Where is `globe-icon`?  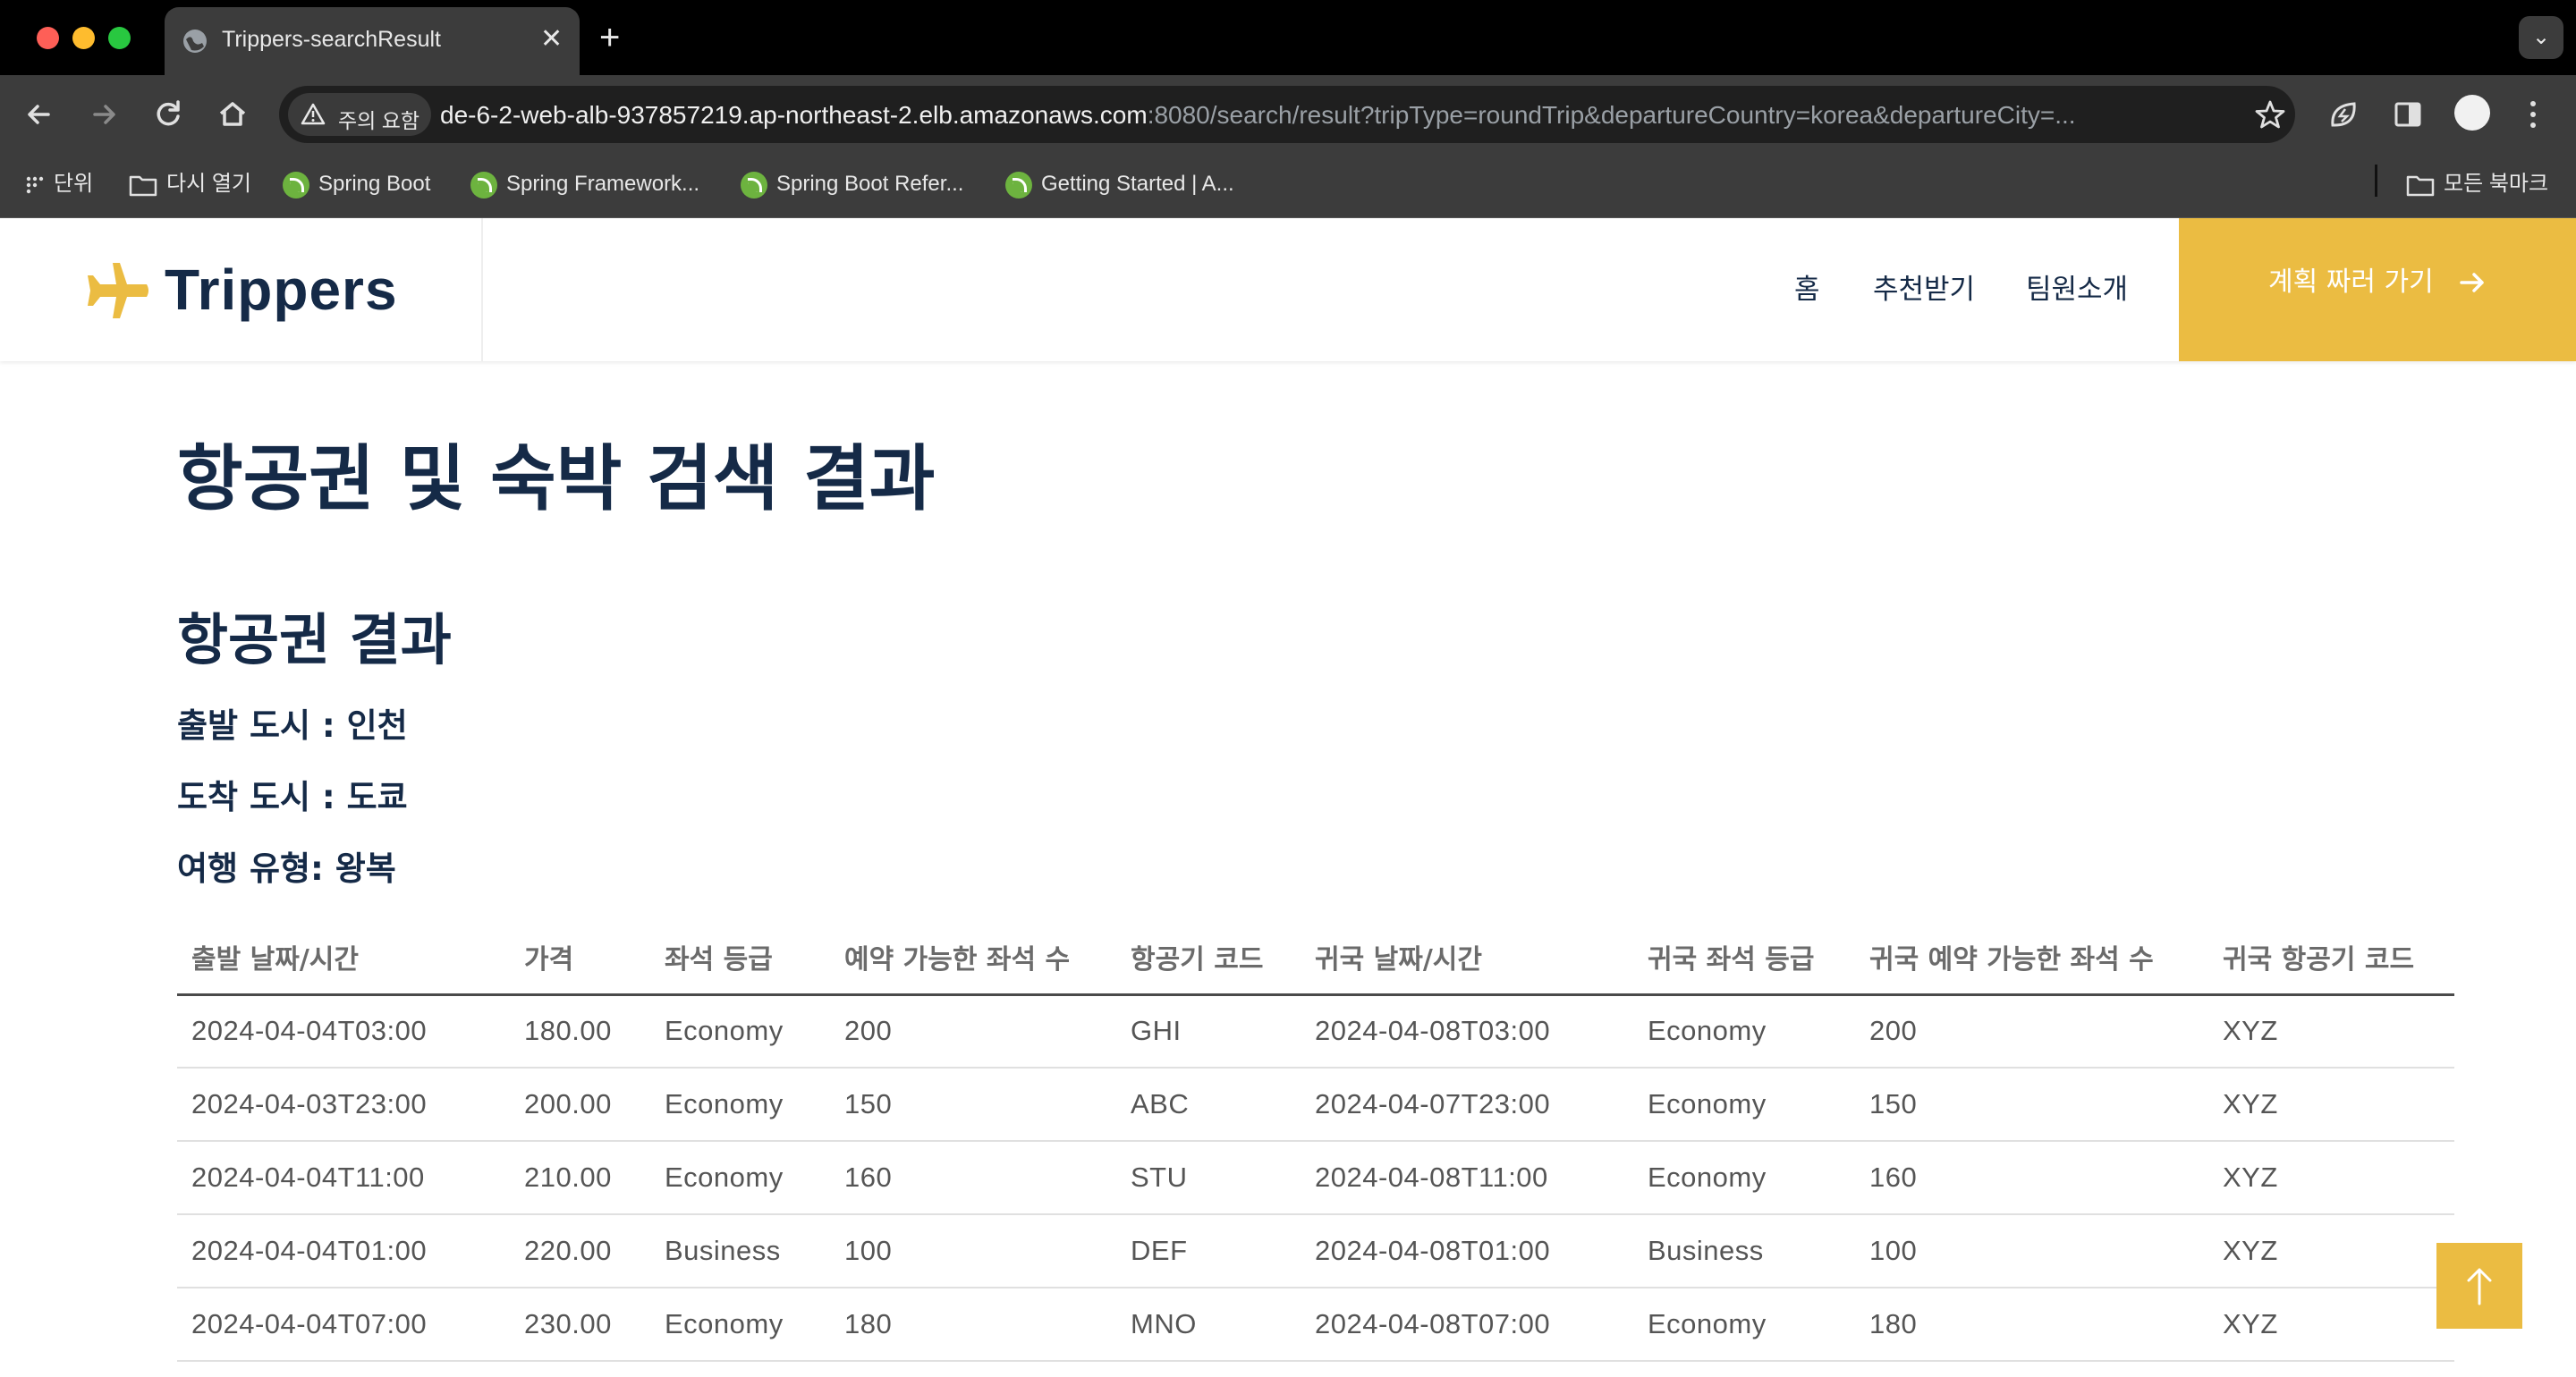
globe-icon is located at coordinates (195, 41).